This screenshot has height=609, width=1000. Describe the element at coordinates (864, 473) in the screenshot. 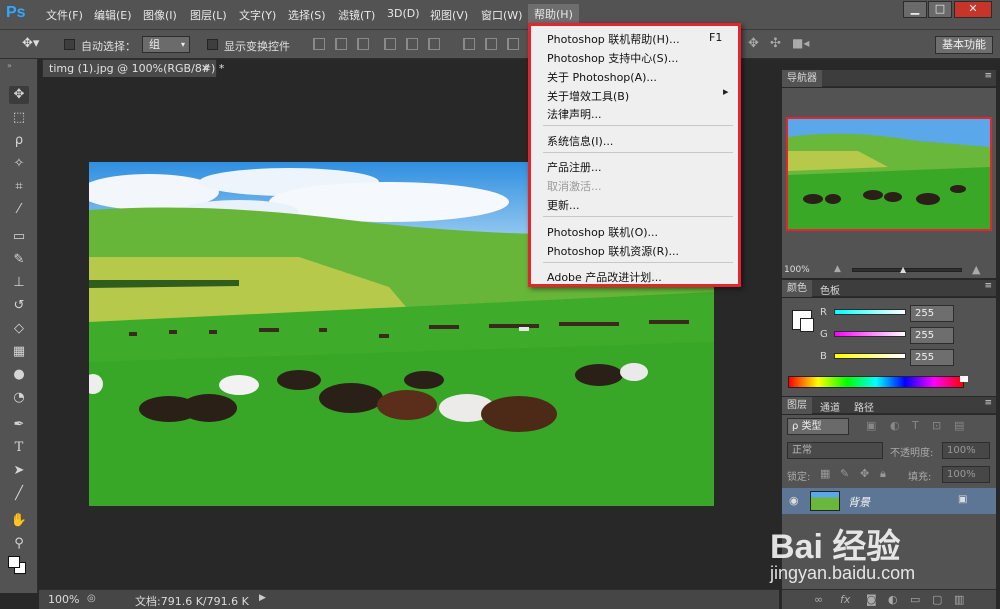

I see `lock-position-icon: ✥` at that location.